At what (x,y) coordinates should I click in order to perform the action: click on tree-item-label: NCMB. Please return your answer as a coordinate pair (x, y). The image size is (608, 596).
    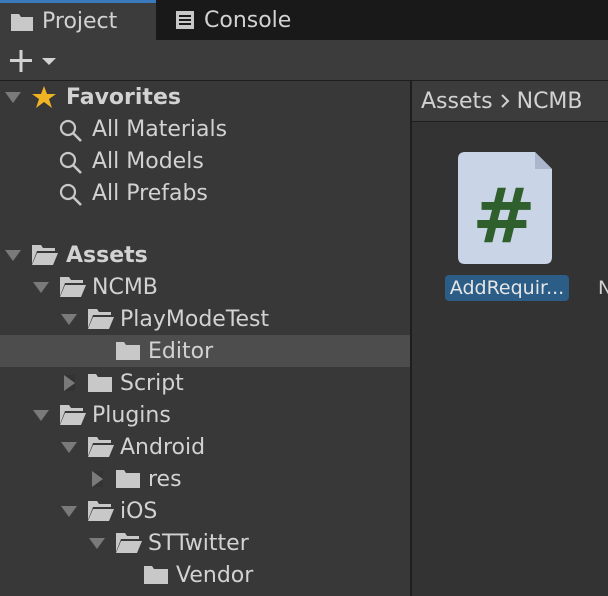
    Looking at the image, I should click on (125, 287).